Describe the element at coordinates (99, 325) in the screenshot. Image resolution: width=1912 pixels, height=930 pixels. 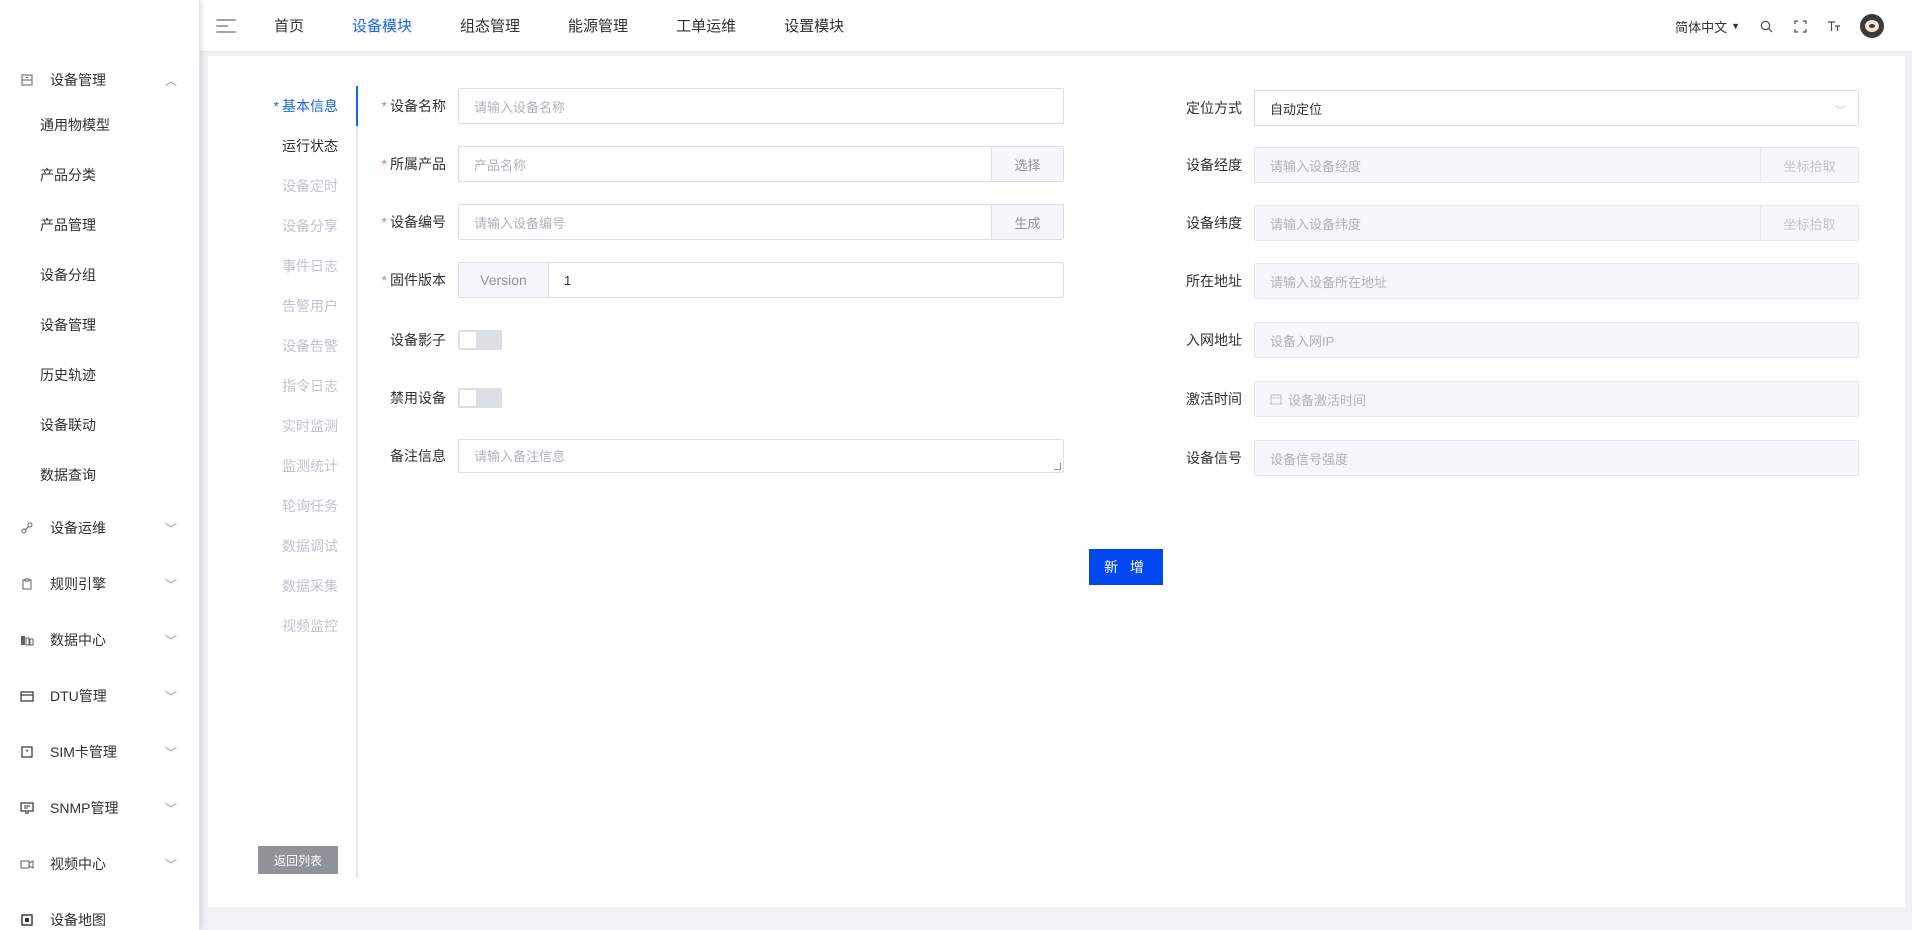
I see `sidebar-item-device-management: 设备管理` at that location.